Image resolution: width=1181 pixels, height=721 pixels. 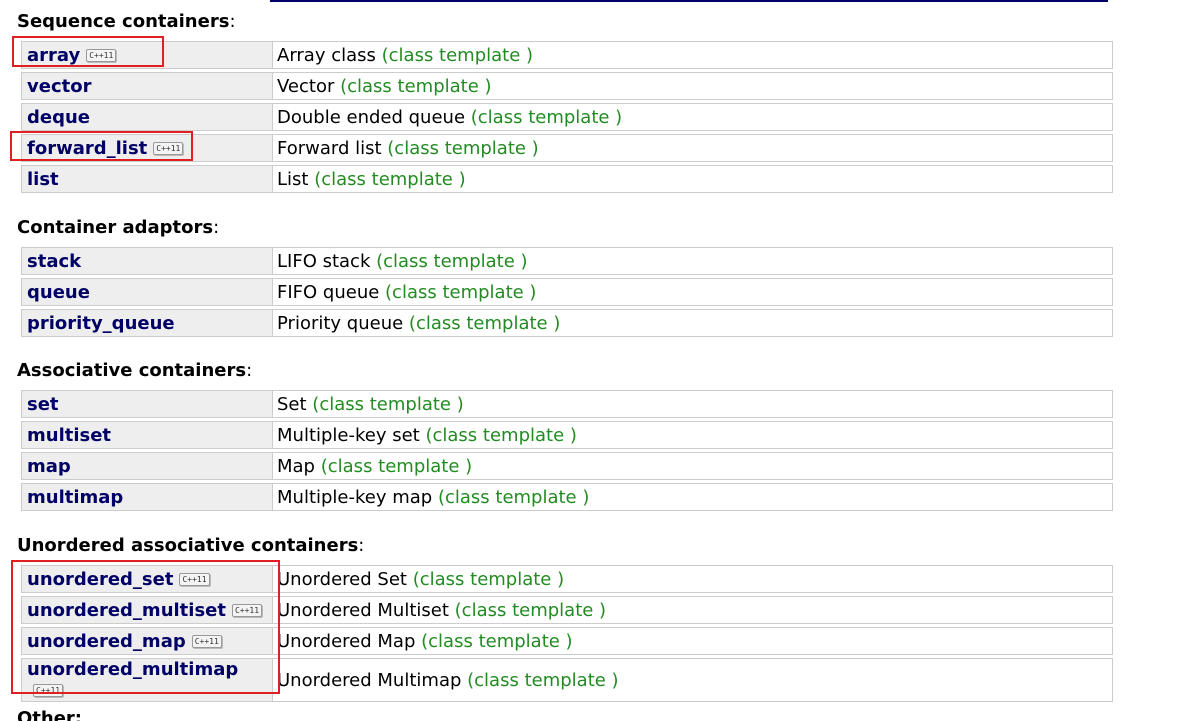 I want to click on container-description: Forward list, so click(x=329, y=148).